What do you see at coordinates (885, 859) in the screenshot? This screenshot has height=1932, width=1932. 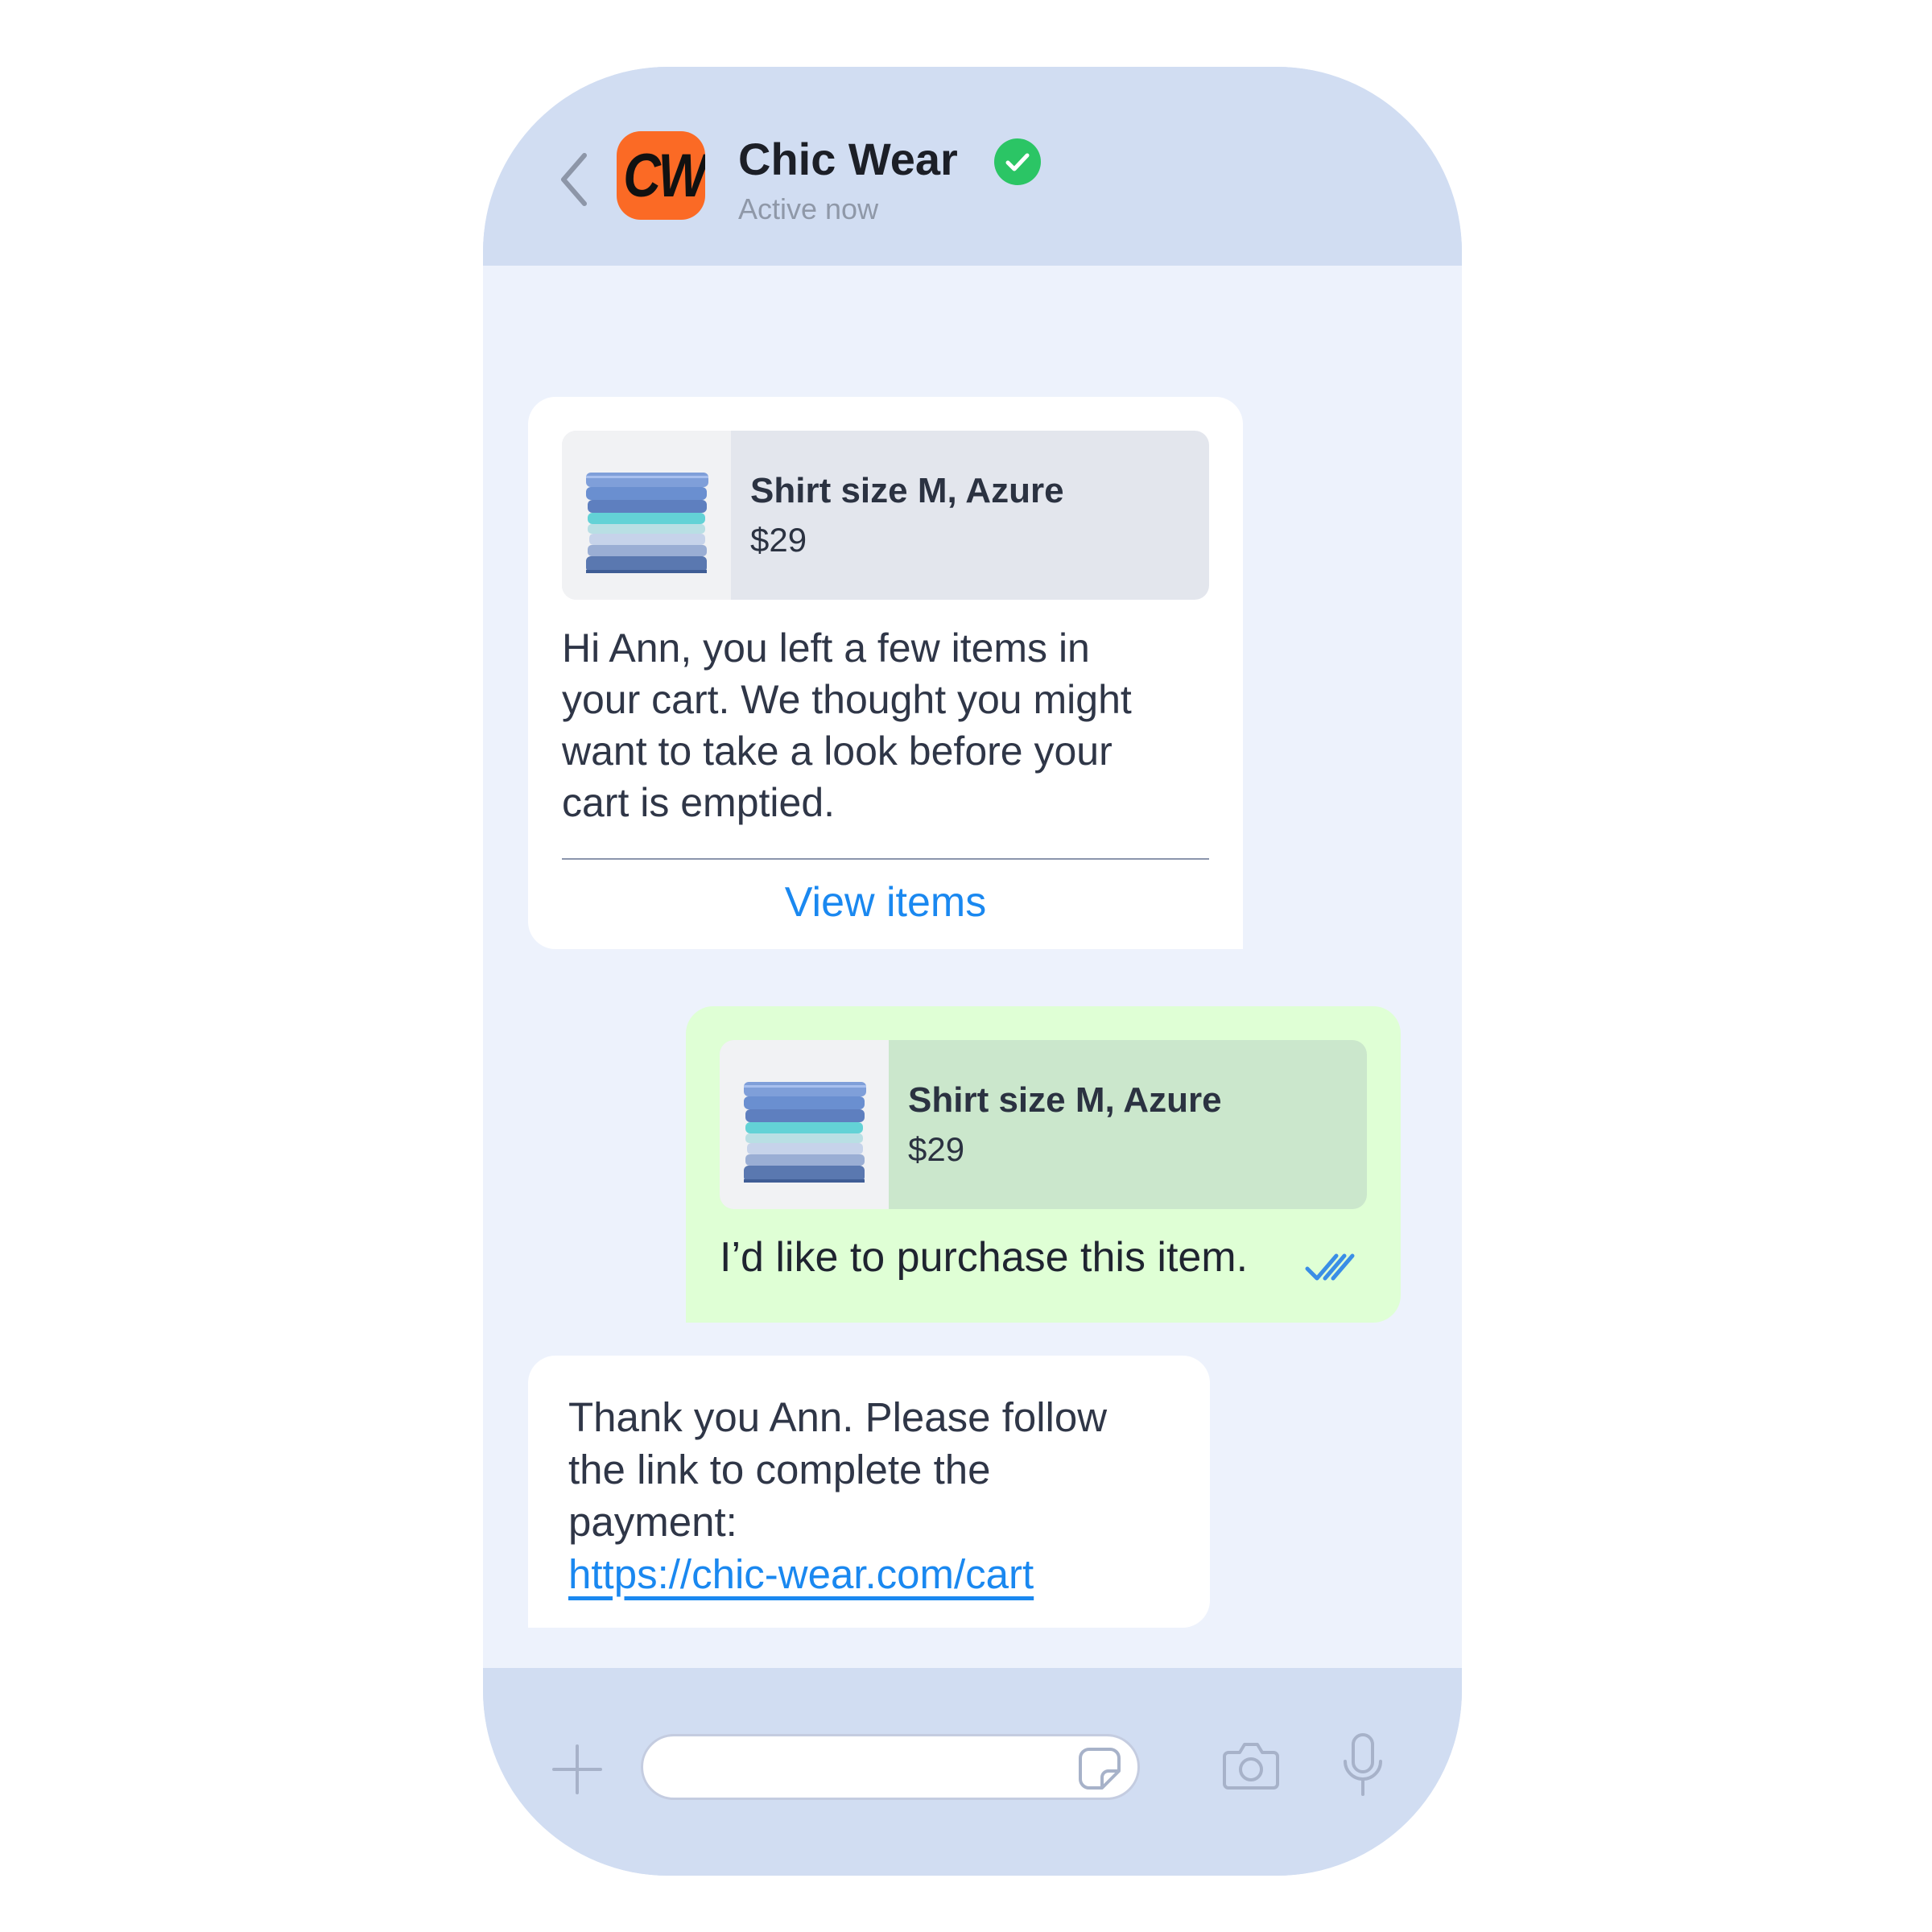 I see `divider` at bounding box center [885, 859].